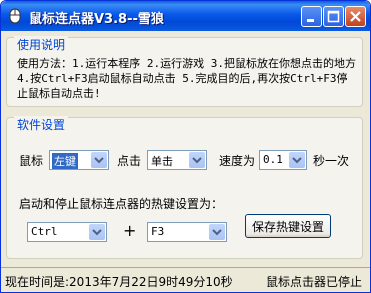 The image size is (371, 293). I want to click on speed-select: 0.1, so click(283, 160).